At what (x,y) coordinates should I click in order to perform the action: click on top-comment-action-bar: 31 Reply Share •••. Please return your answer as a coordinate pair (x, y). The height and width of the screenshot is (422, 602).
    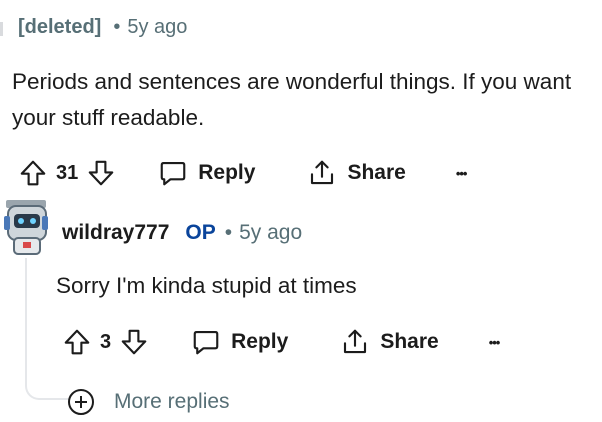
    Looking at the image, I should click on (243, 173).